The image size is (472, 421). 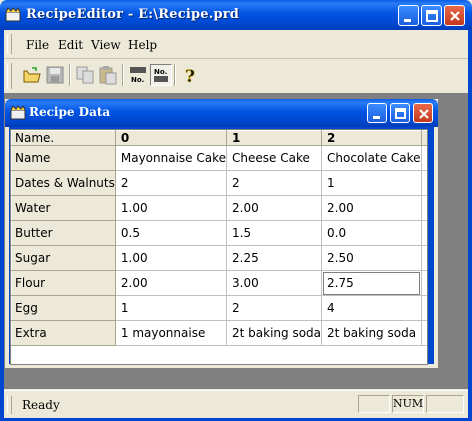 What do you see at coordinates (142, 45) in the screenshot?
I see `menu-help: Help` at bounding box center [142, 45].